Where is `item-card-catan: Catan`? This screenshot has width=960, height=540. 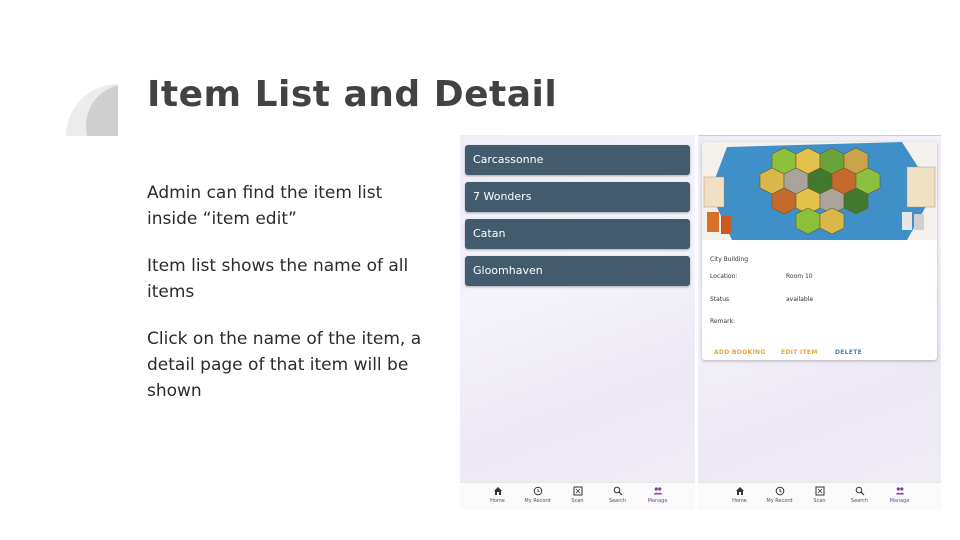 item-card-catan: Catan is located at coordinates (577, 234).